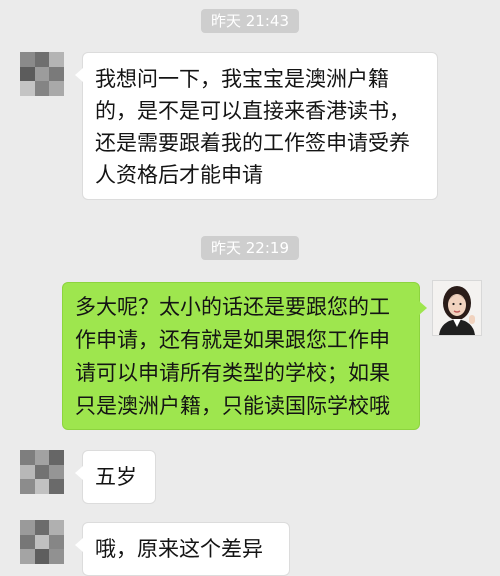 The height and width of the screenshot is (576, 500). Describe the element at coordinates (179, 175) in the screenshot. I see `message-line: 人资格后才能申请` at that location.